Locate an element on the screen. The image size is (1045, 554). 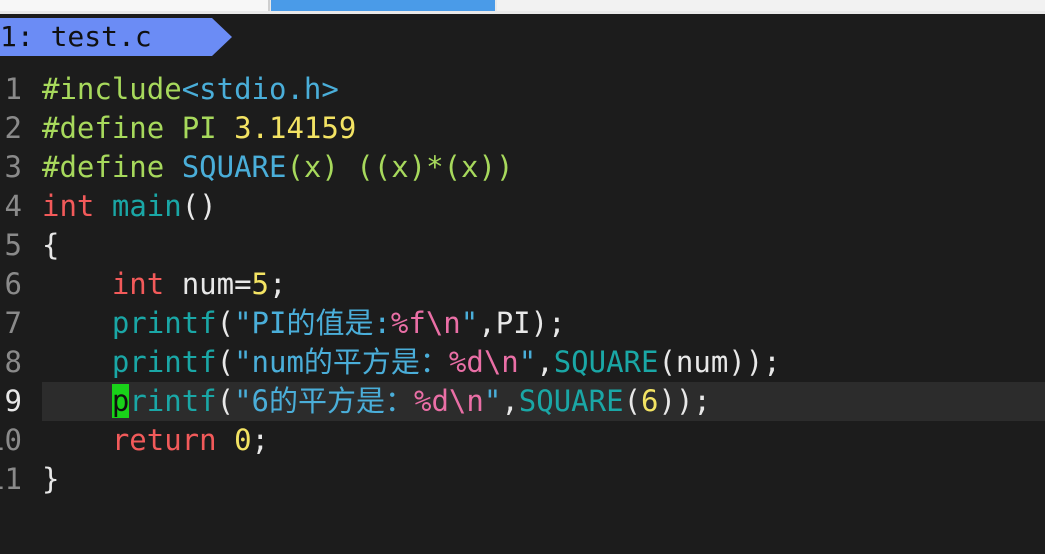
code-line: 8 printf("num的平方是：%d\n",SQUARE(num)); is located at coordinates (522, 362).